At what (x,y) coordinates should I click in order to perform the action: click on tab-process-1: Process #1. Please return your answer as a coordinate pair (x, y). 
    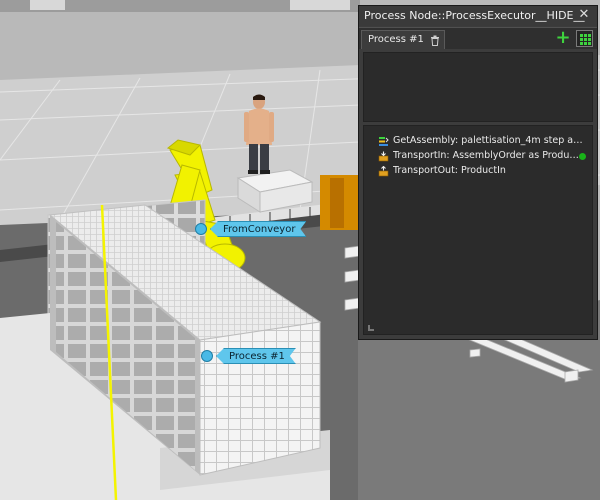
    Looking at the image, I should click on (403, 39).